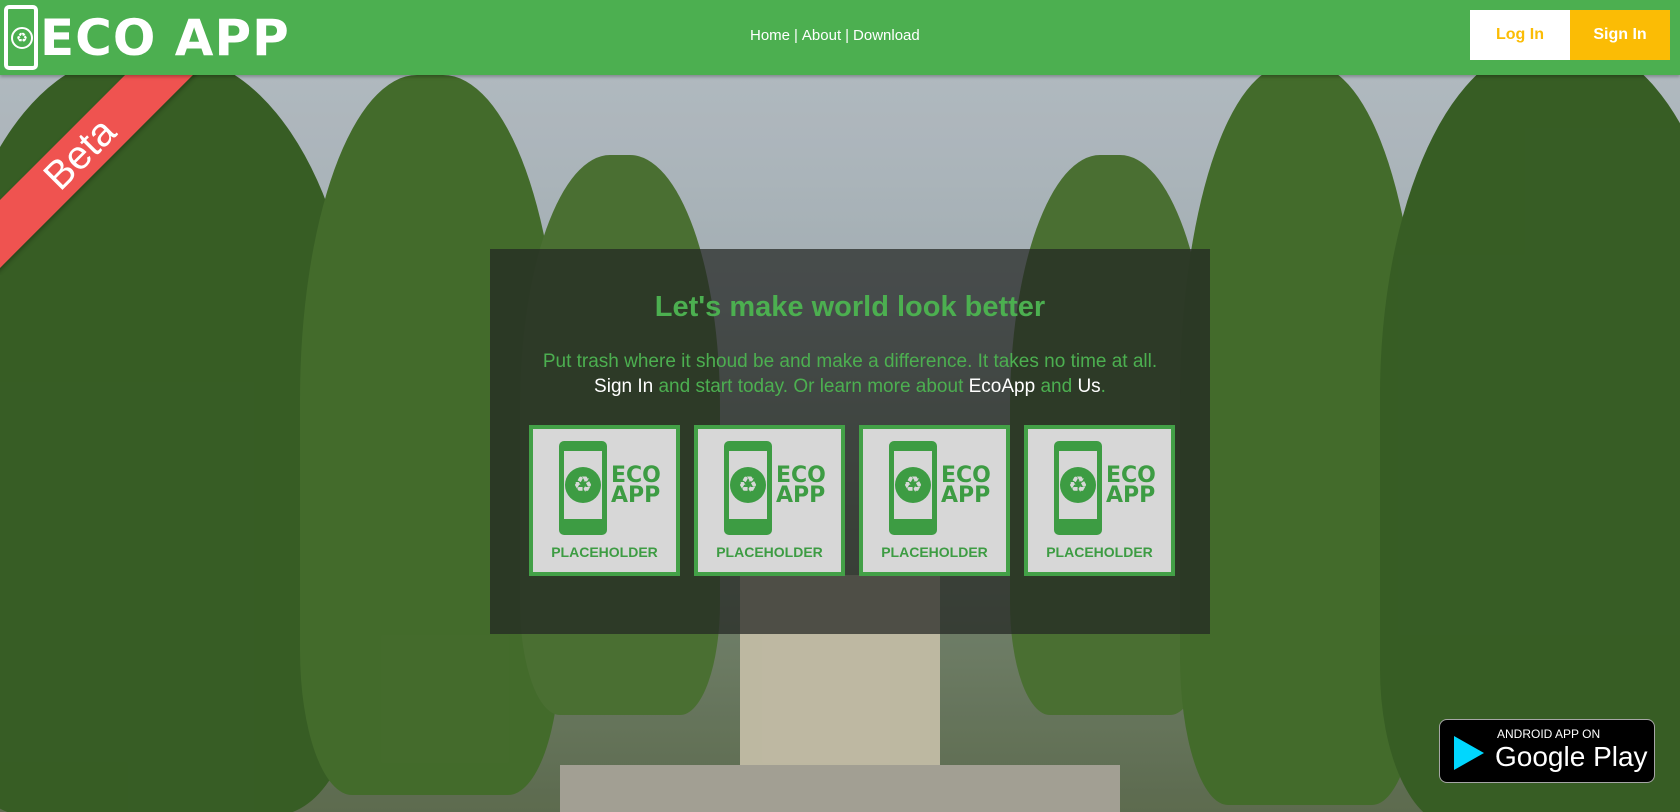 Image resolution: width=1680 pixels, height=812 pixels. I want to click on hero-text-segment: and, so click(1056, 386).